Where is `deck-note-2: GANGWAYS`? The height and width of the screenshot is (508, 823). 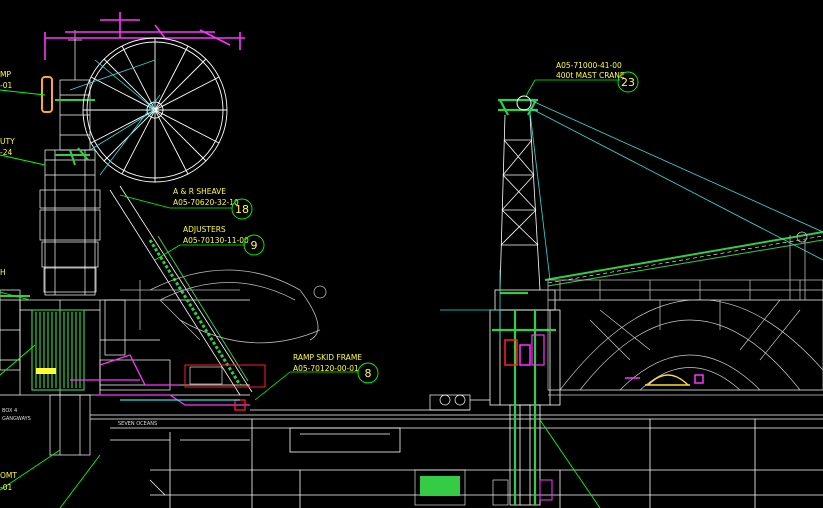 deck-note-2: GANGWAYS is located at coordinates (16, 419).